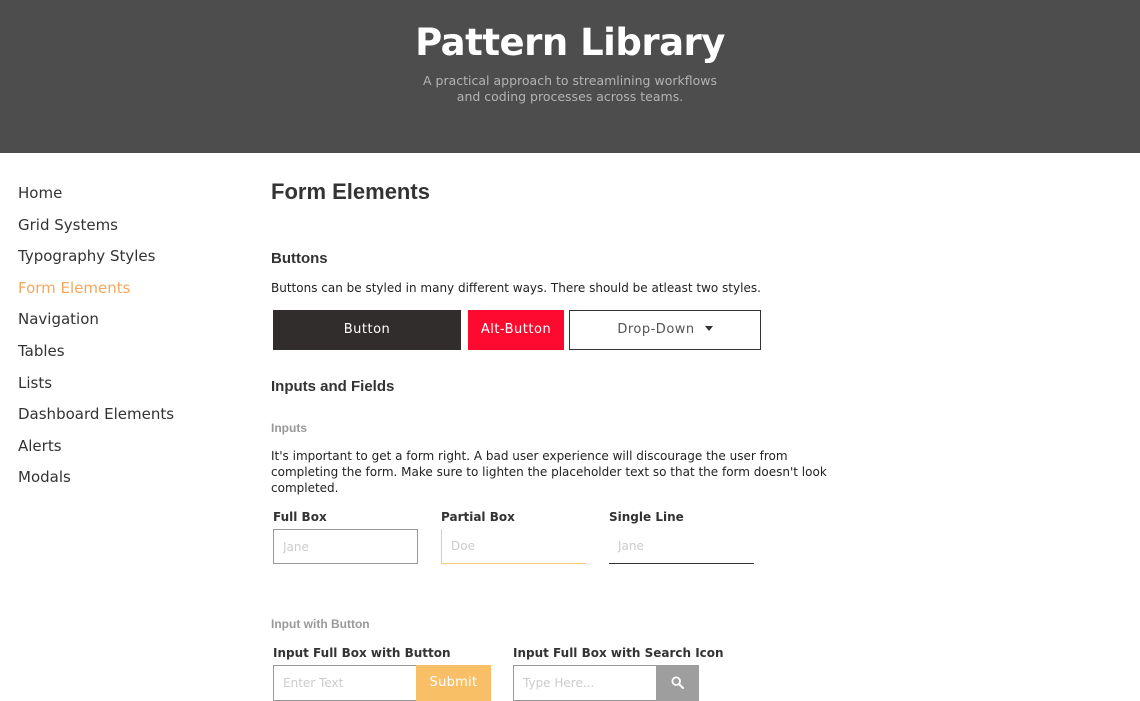 This screenshot has height=701, width=1140. What do you see at coordinates (362, 653) in the screenshot?
I see `input-button-label: Input Full Box with Button` at bounding box center [362, 653].